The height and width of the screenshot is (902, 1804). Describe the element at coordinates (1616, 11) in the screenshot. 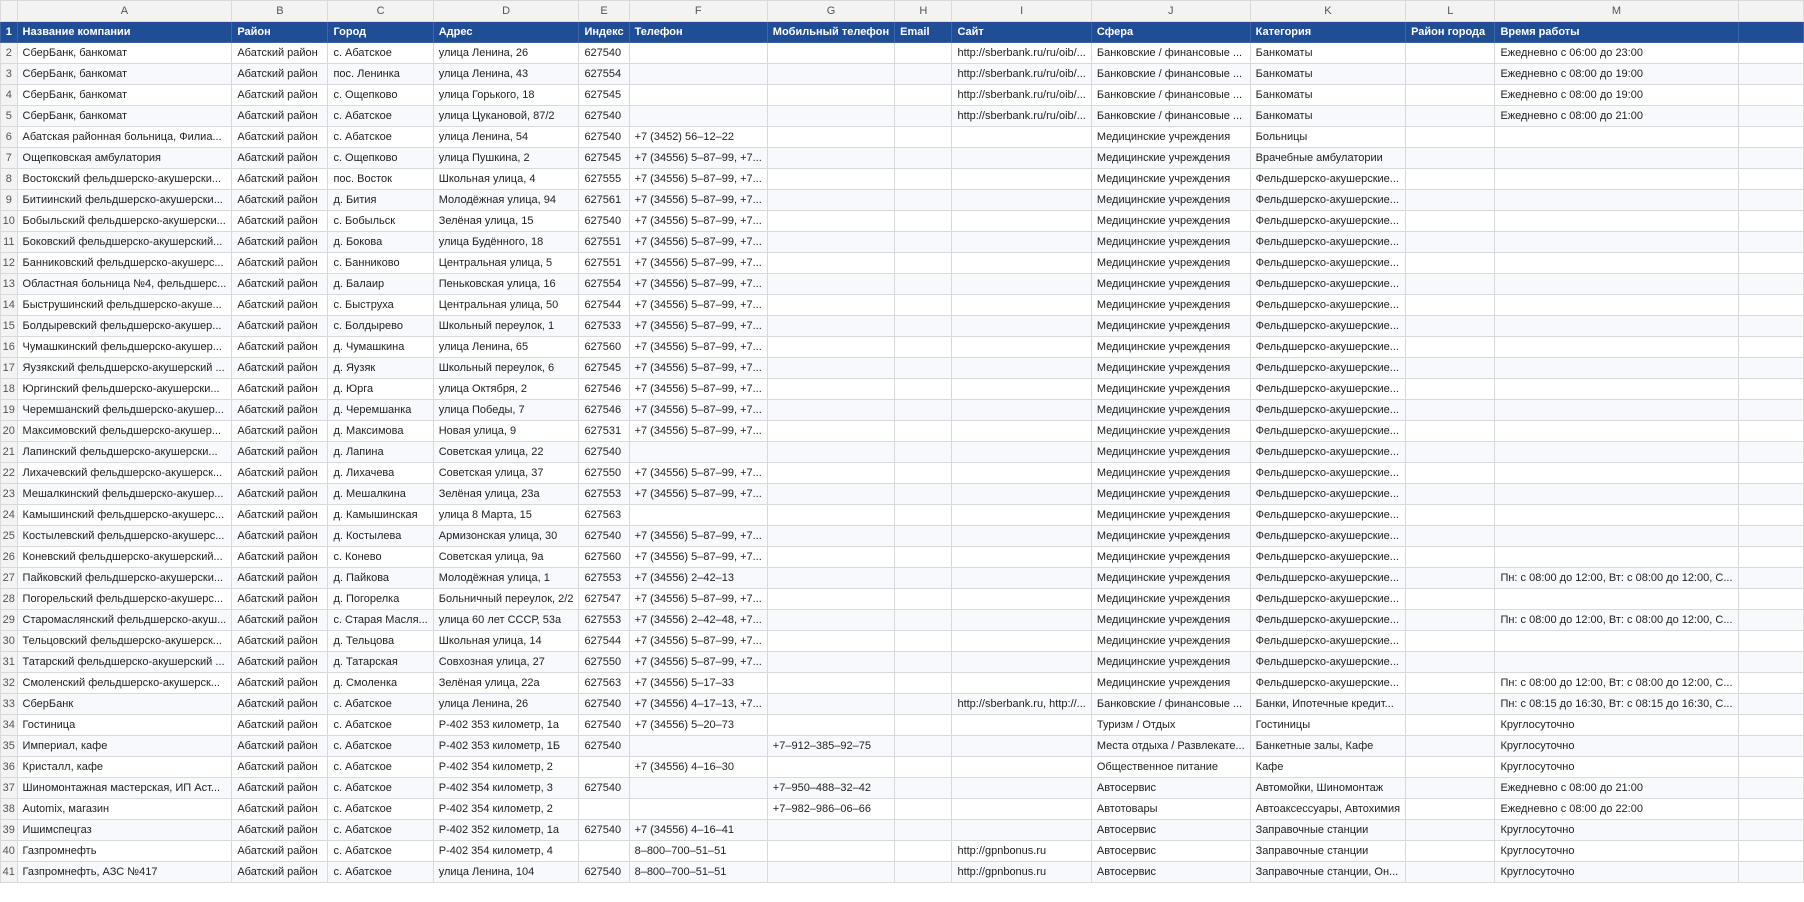

I see `column-header-m: M` at that location.